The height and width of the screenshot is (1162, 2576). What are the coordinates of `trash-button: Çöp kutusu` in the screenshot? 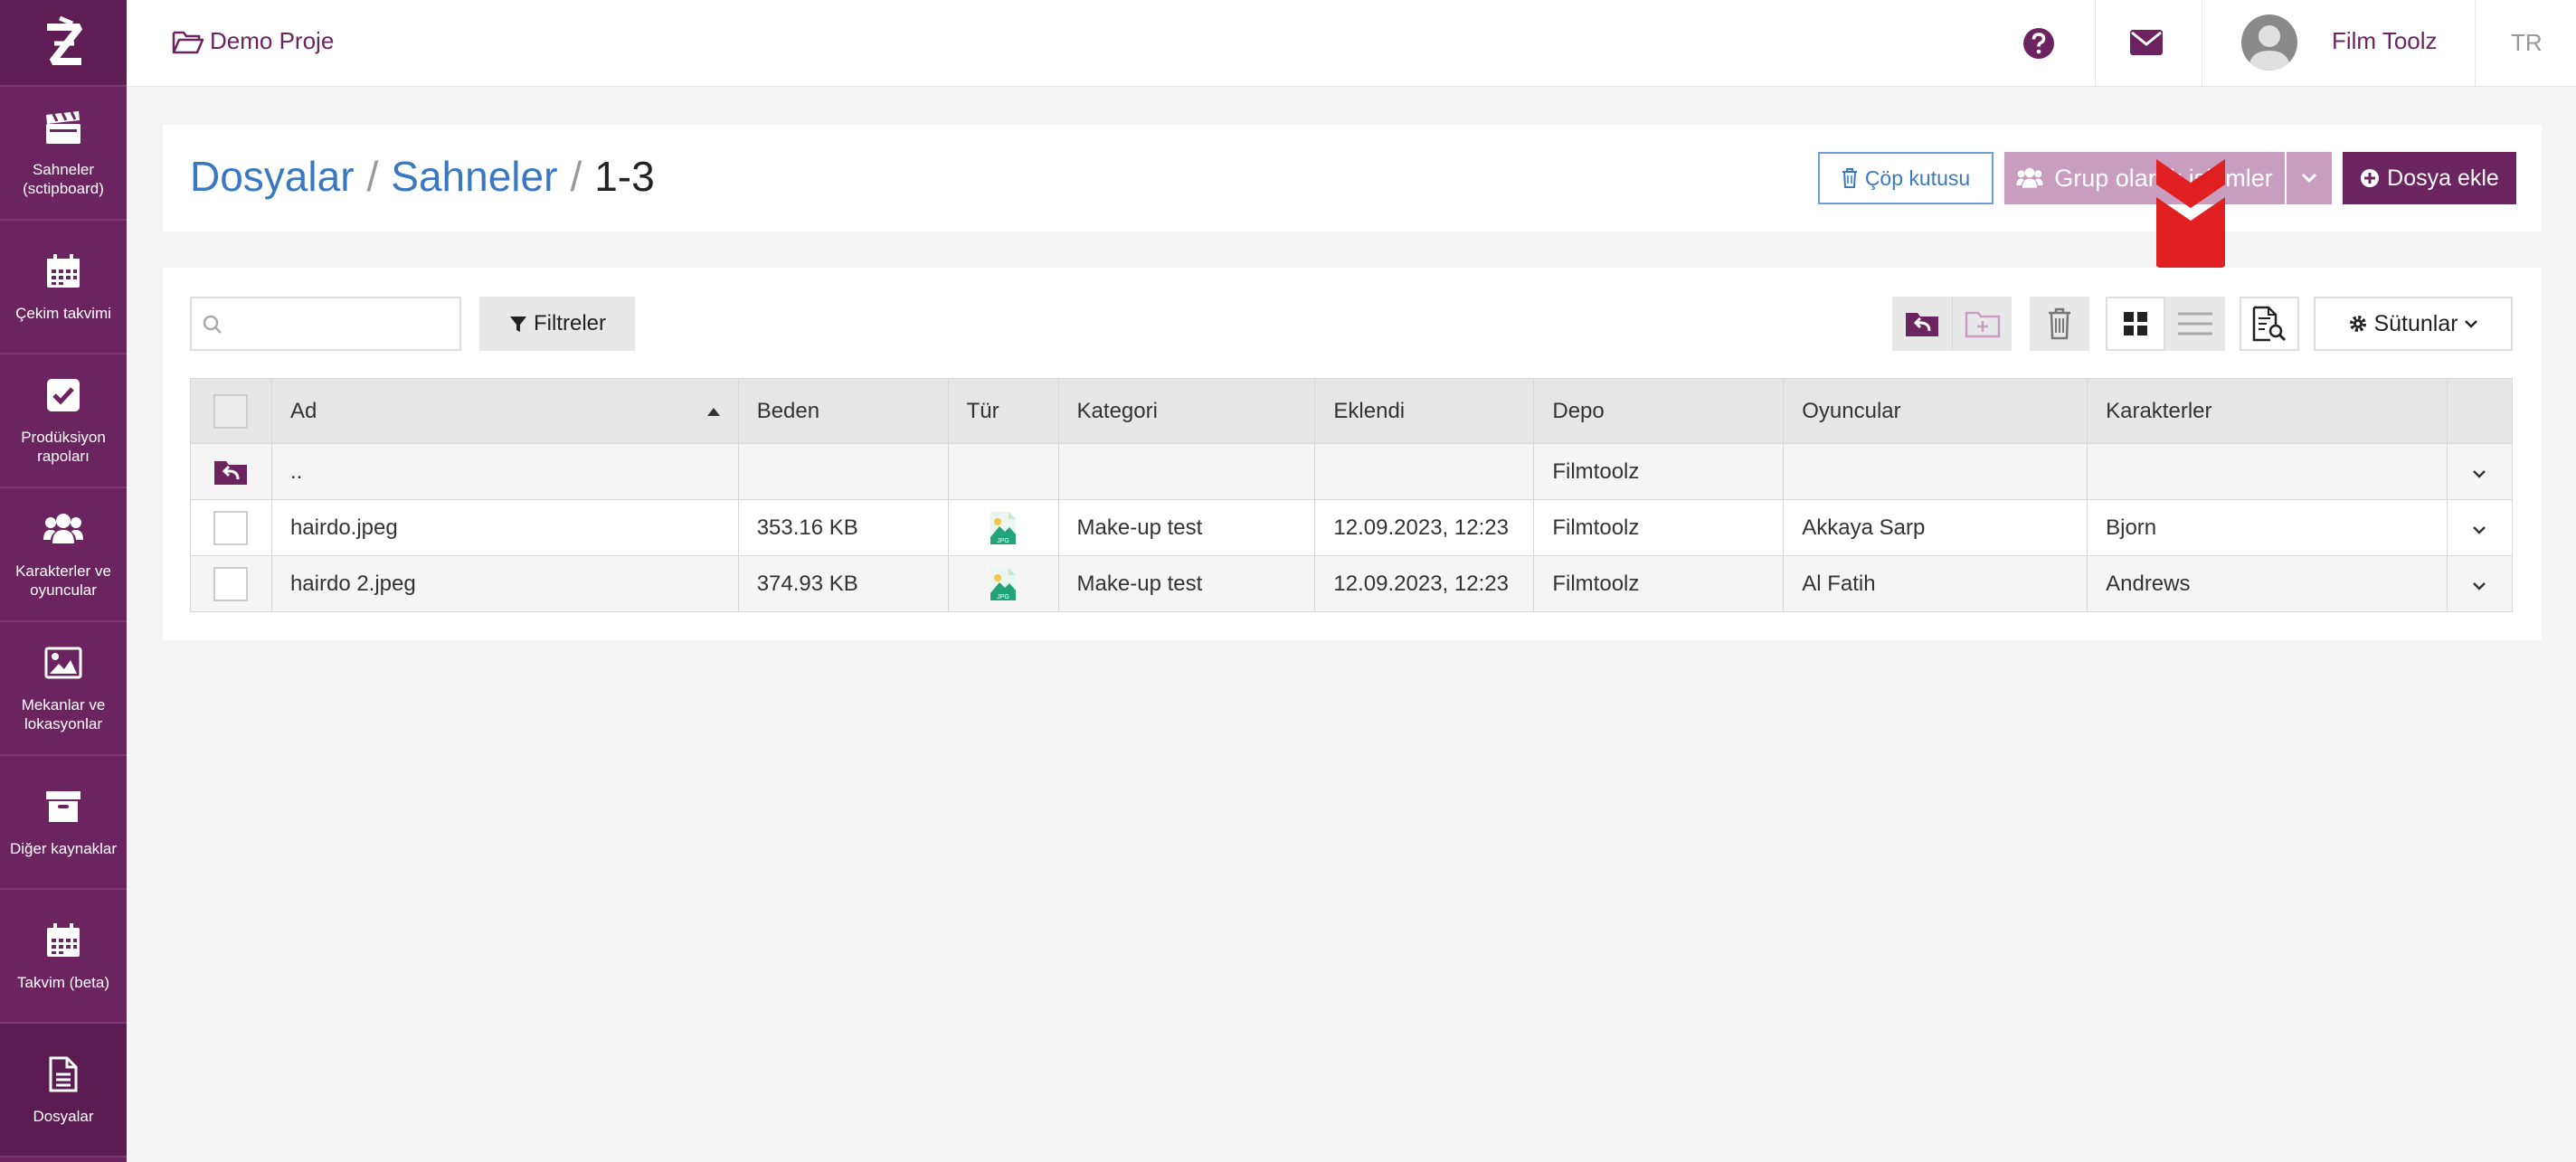 It's located at (1906, 178).